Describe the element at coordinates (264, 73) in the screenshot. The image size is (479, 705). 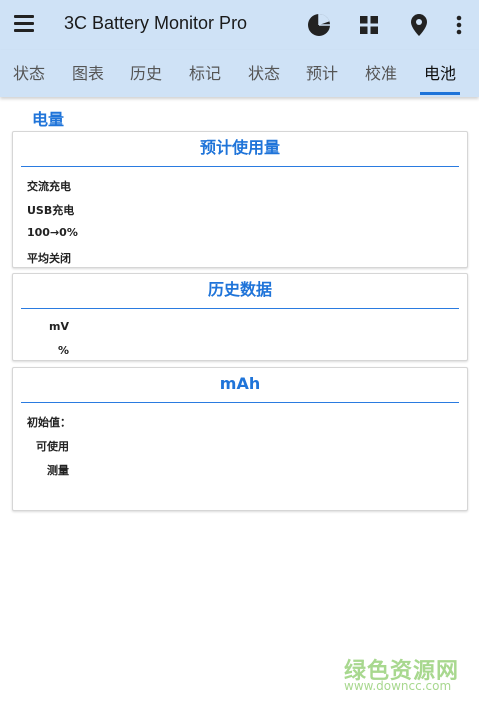
I see `tab-status-2: 状态` at that location.